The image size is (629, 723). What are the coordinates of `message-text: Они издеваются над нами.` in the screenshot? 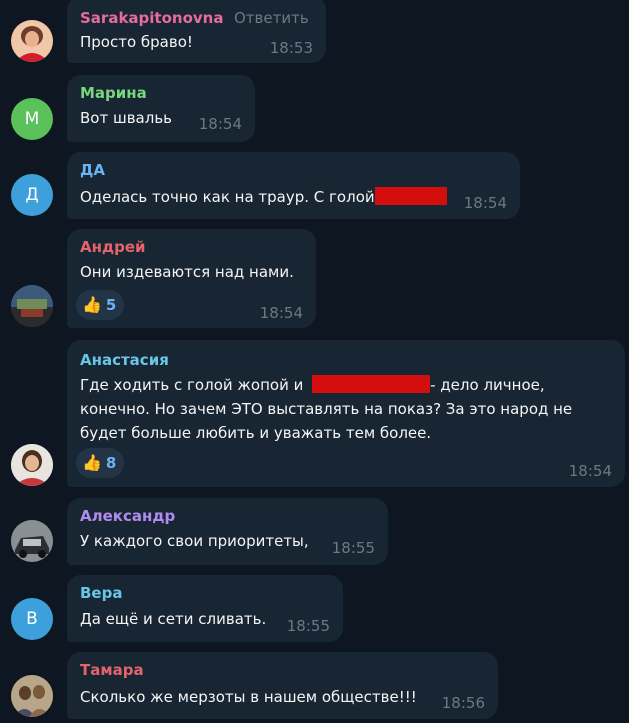 It's located at (187, 272).